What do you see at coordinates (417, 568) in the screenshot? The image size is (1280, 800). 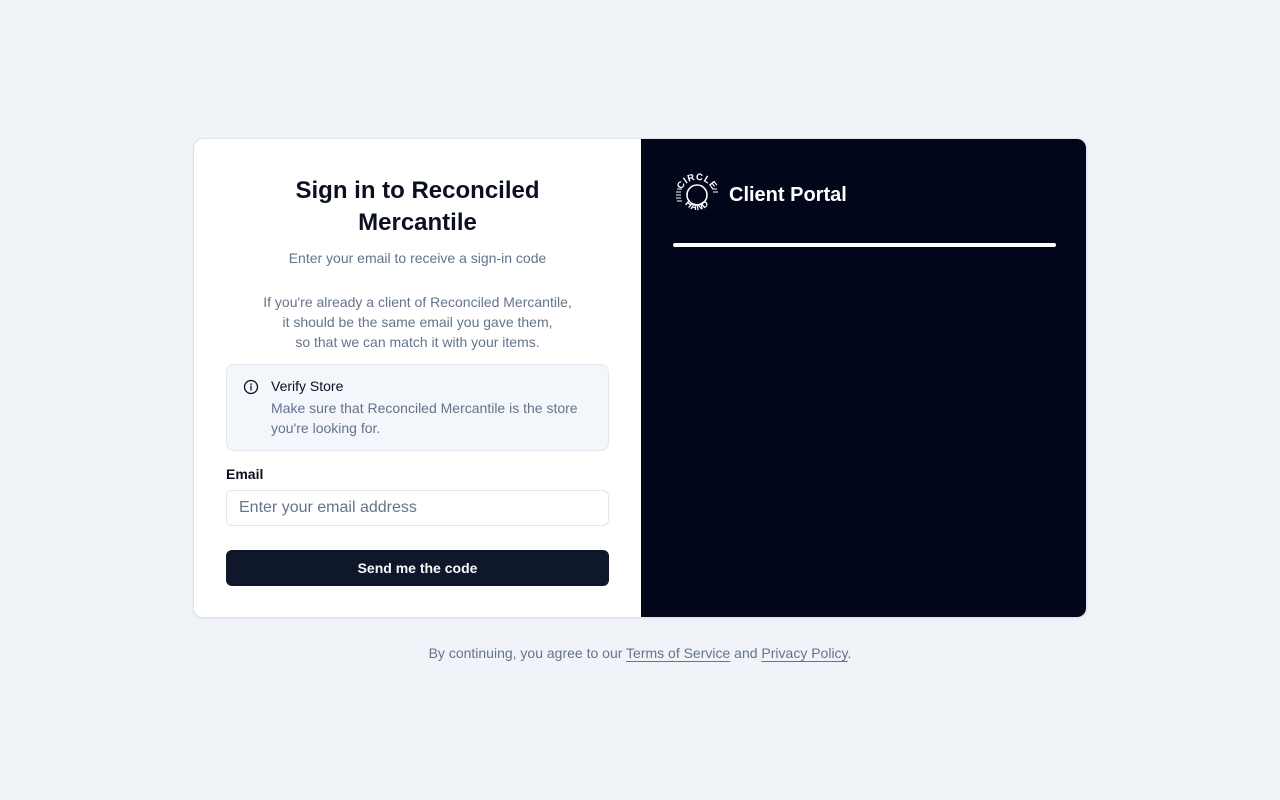 I see `send-code-button: Send me the code` at bounding box center [417, 568].